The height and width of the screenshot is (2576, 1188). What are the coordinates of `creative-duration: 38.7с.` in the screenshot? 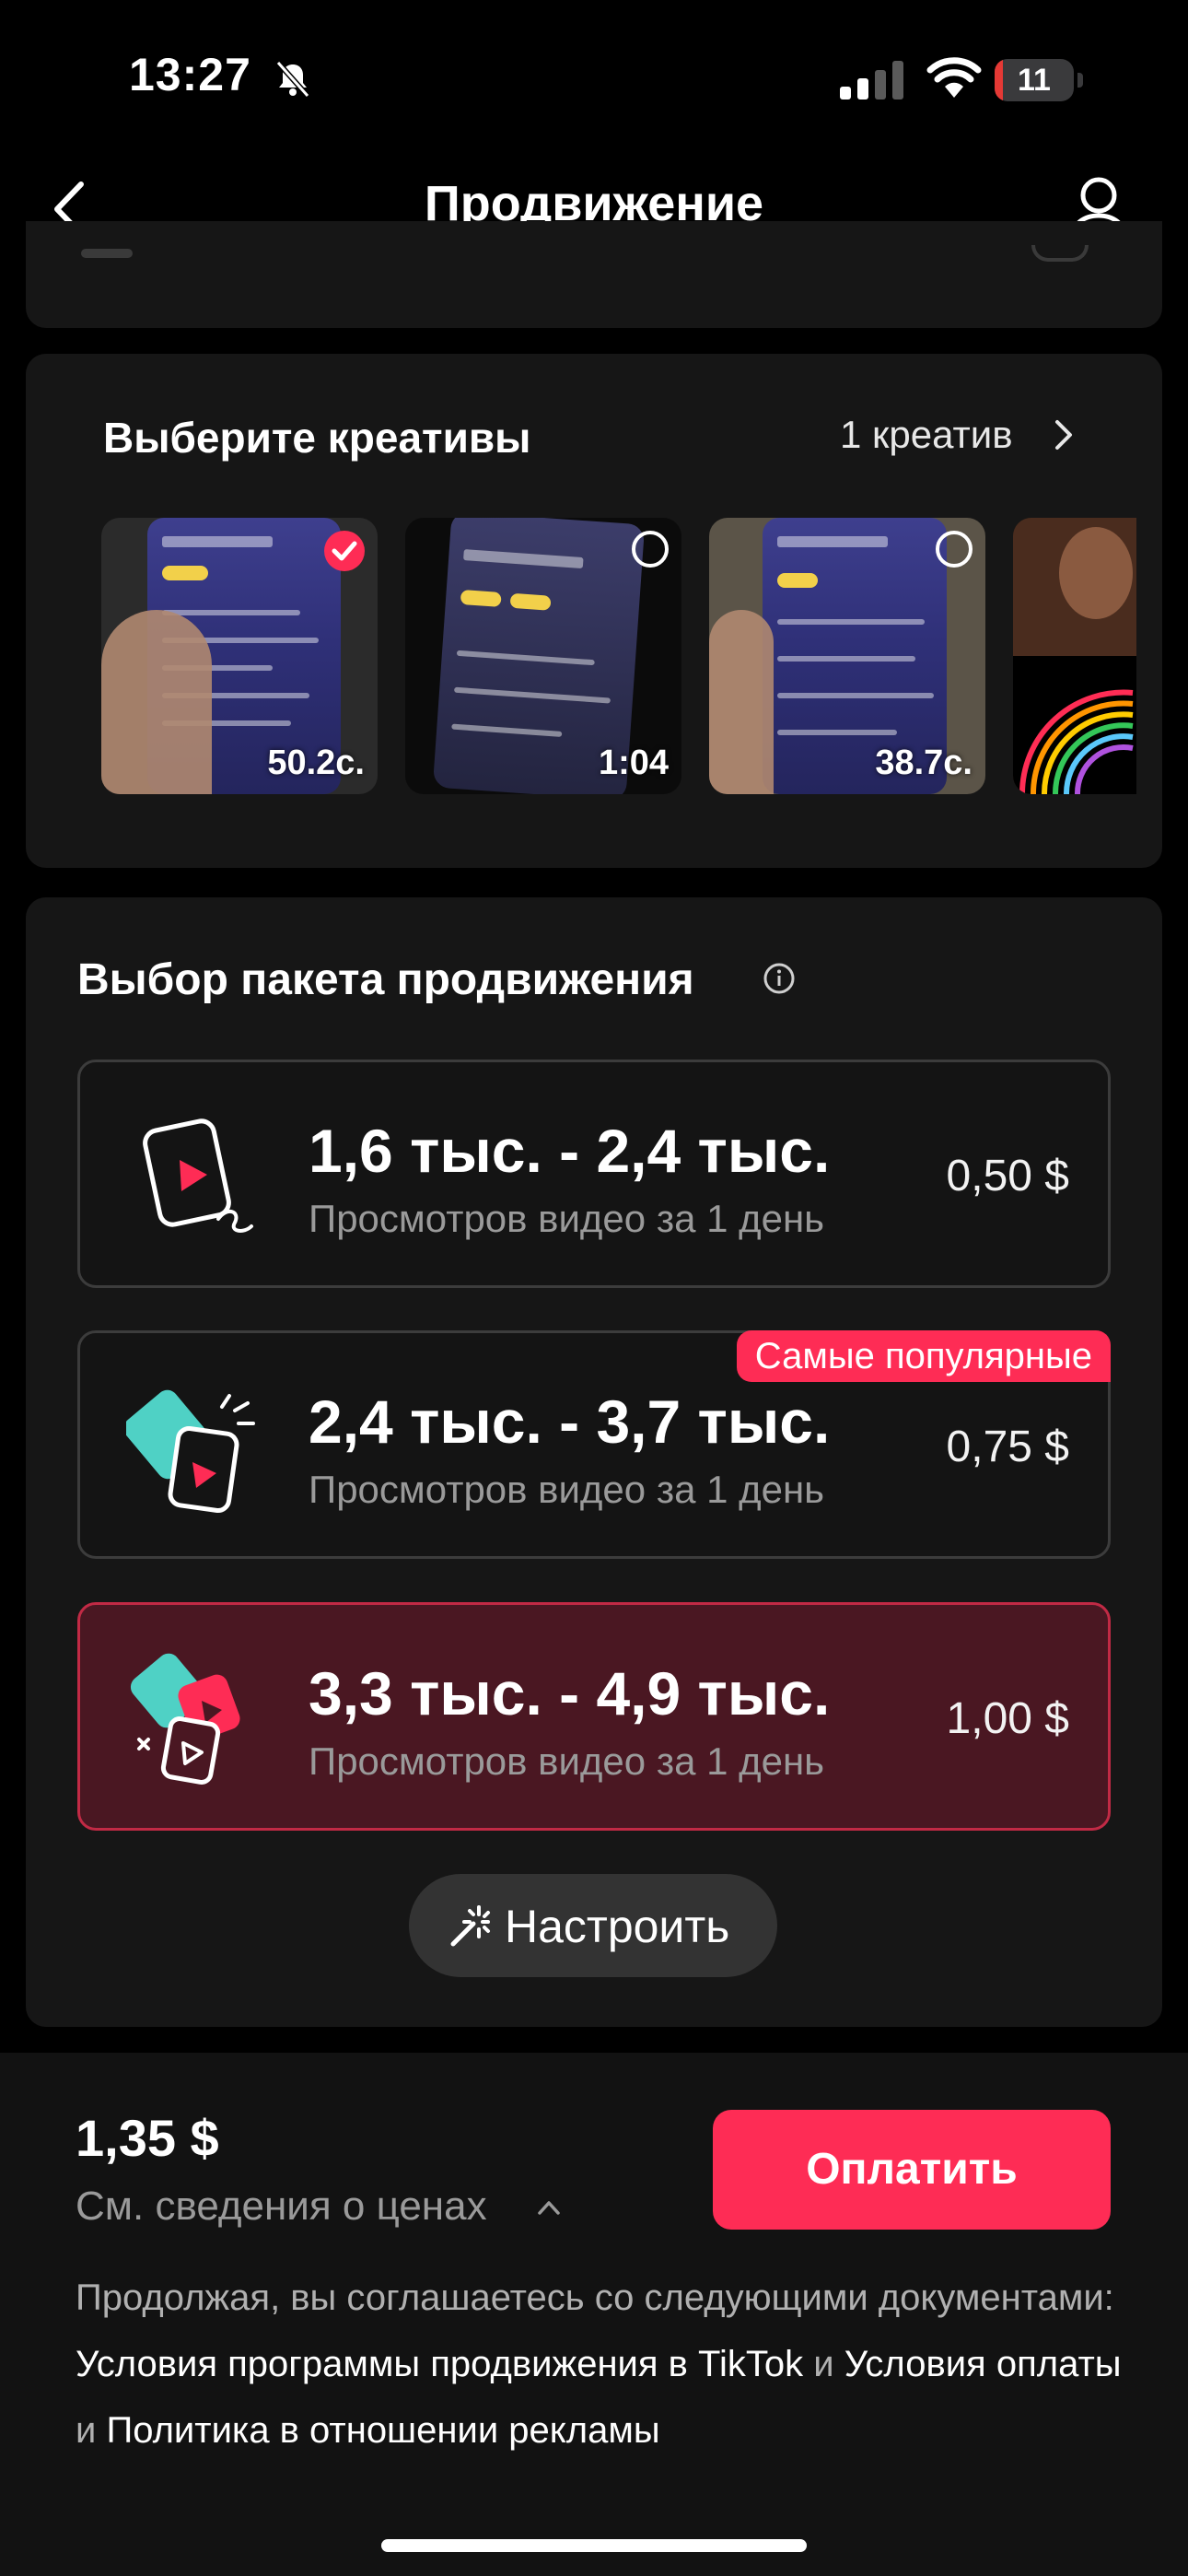 It's located at (924, 763).